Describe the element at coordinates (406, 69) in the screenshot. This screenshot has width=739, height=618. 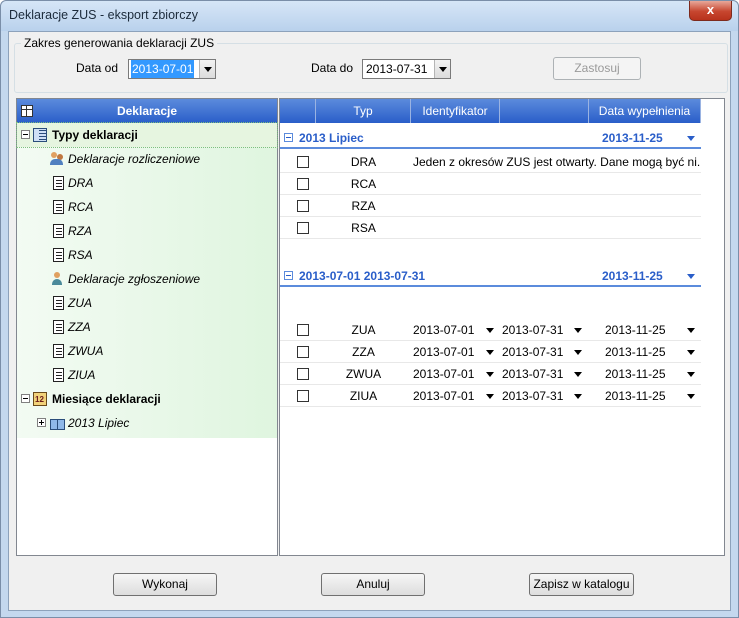
I see `date-to-combo: 2013-07-31` at that location.